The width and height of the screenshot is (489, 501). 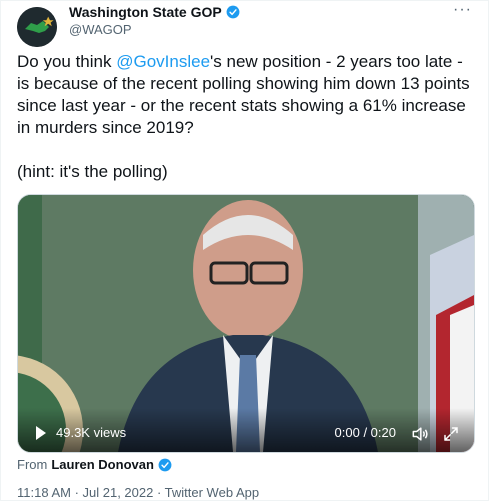 What do you see at coordinates (365, 432) in the screenshot?
I see `video-time: 0:00 / 0:20` at bounding box center [365, 432].